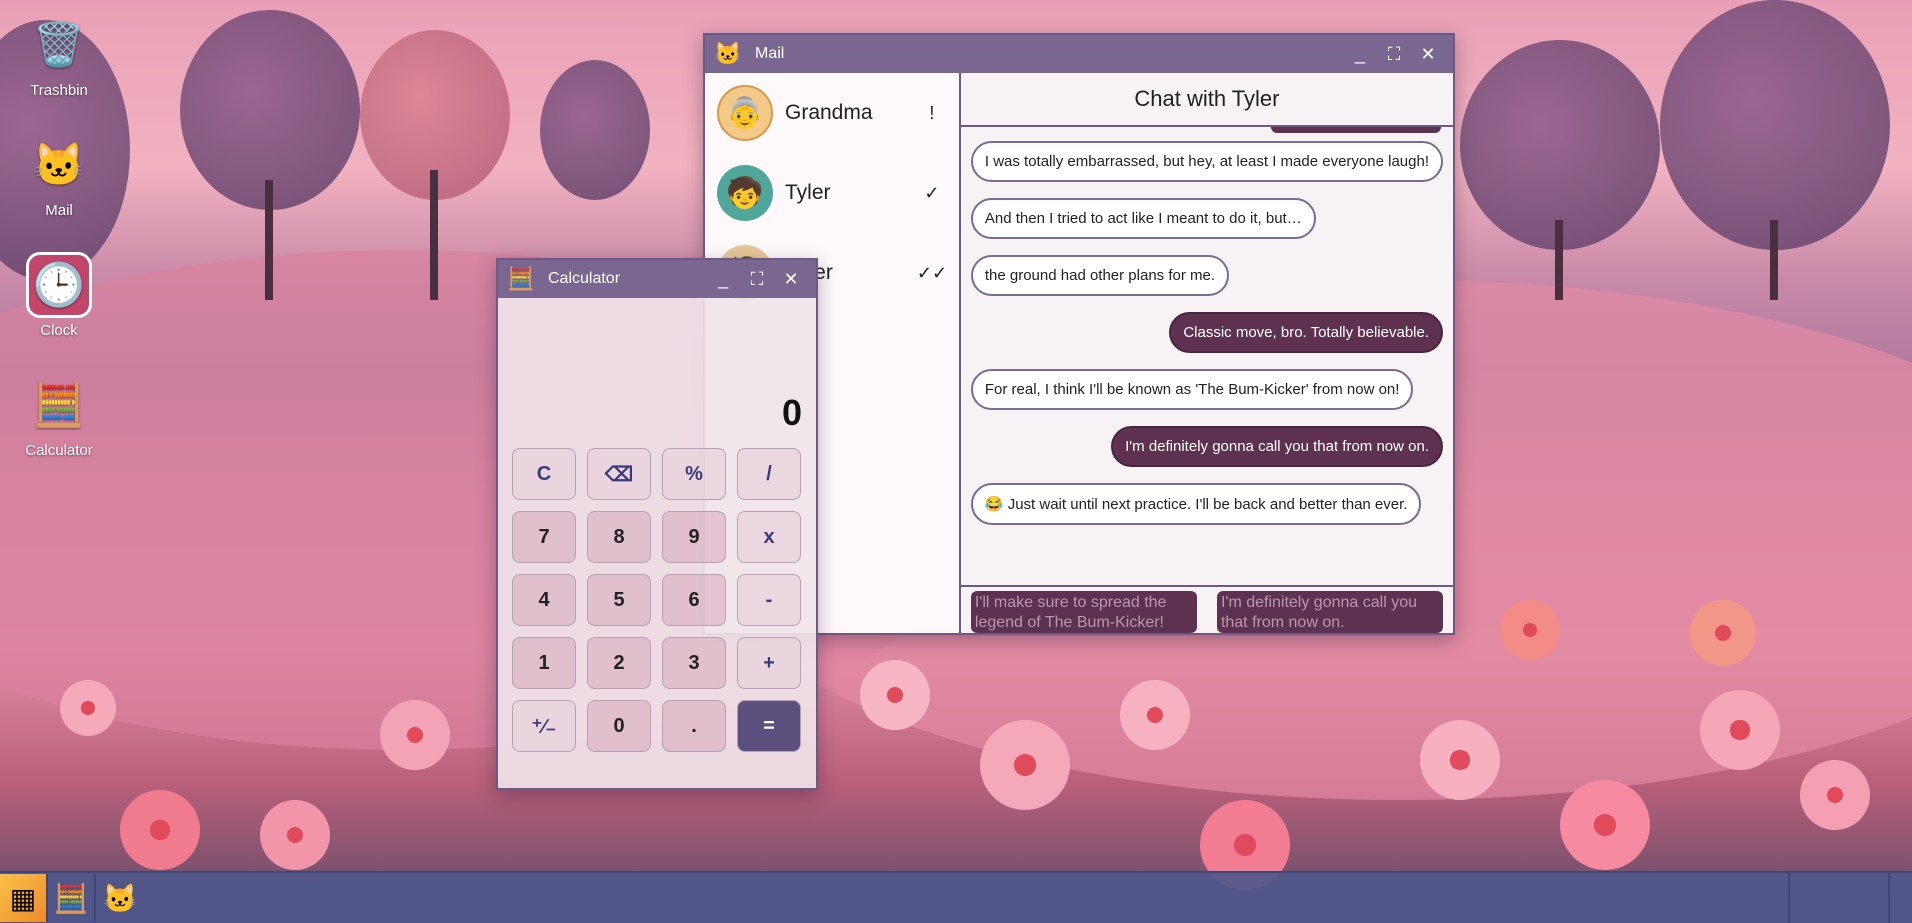 The image size is (1912, 923). I want to click on calculator-display: 0, so click(791, 412).